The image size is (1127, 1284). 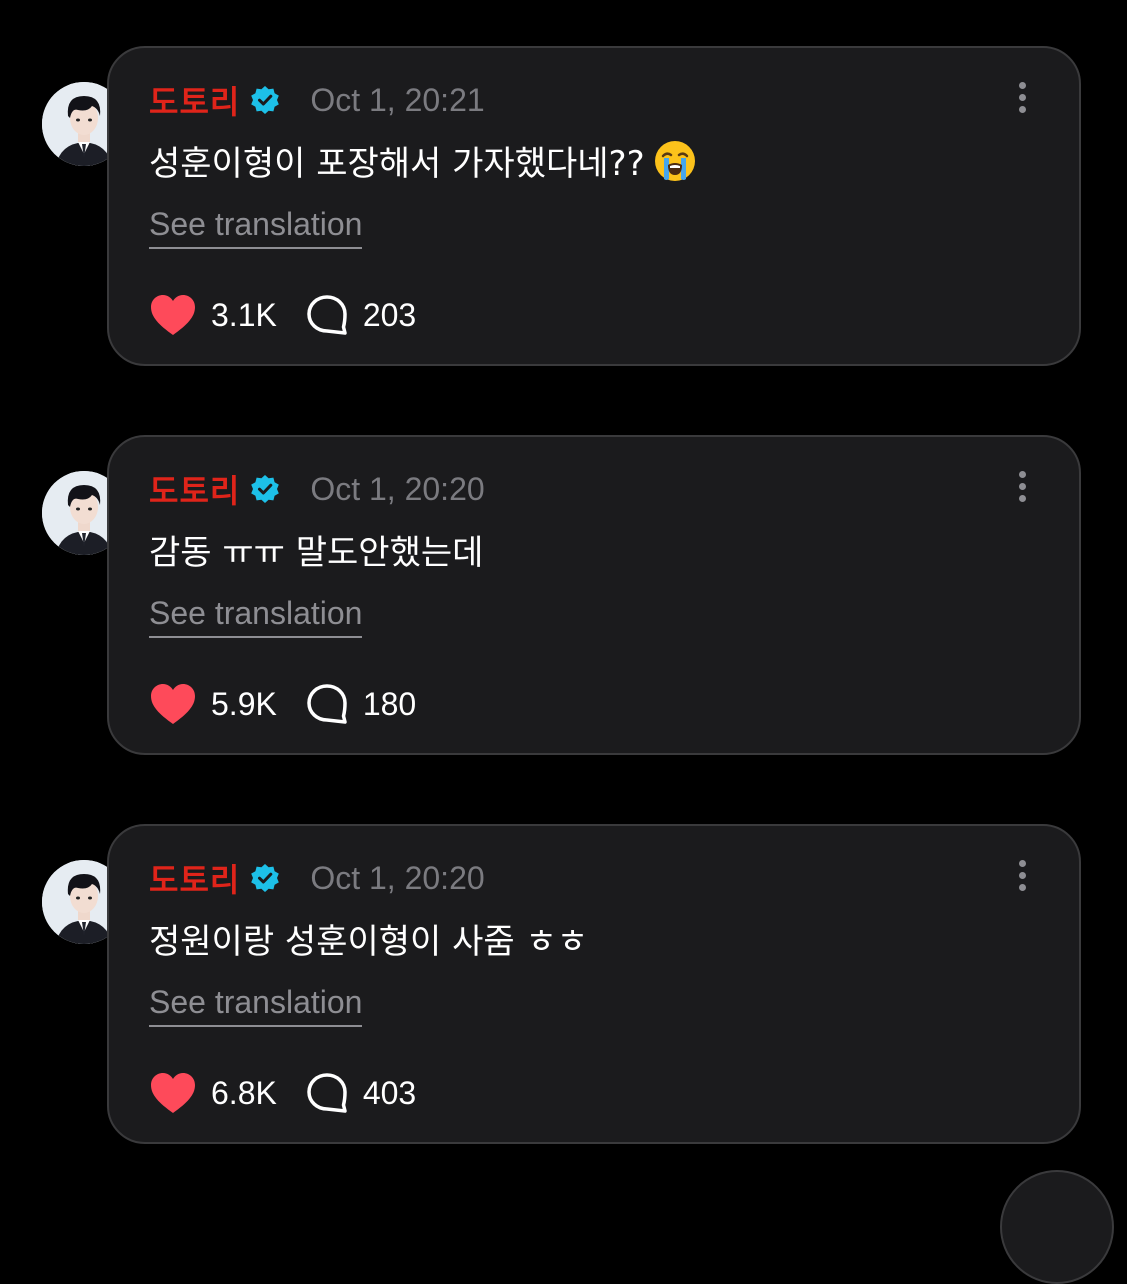 What do you see at coordinates (360, 1093) in the screenshot?
I see `comment-button: 403` at bounding box center [360, 1093].